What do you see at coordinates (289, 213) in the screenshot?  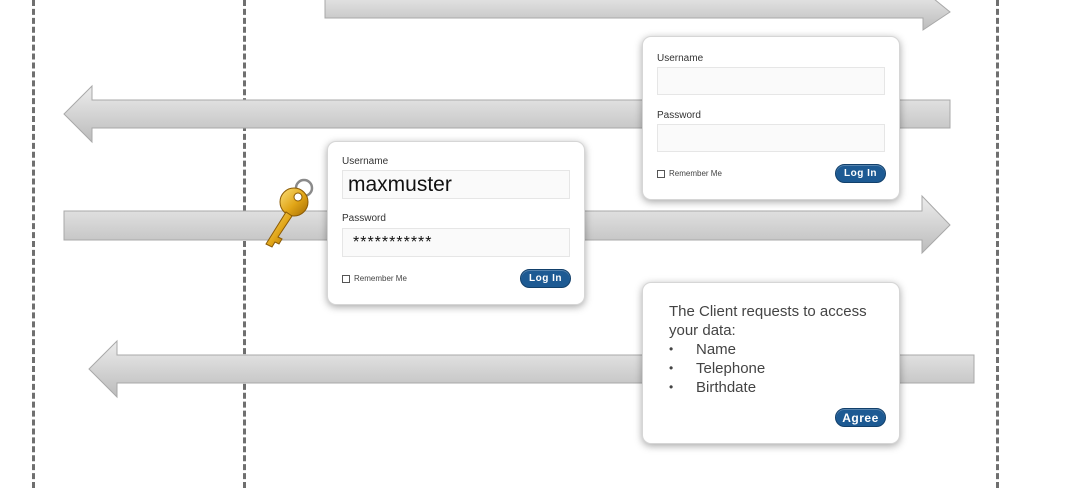 I see `key-icon` at bounding box center [289, 213].